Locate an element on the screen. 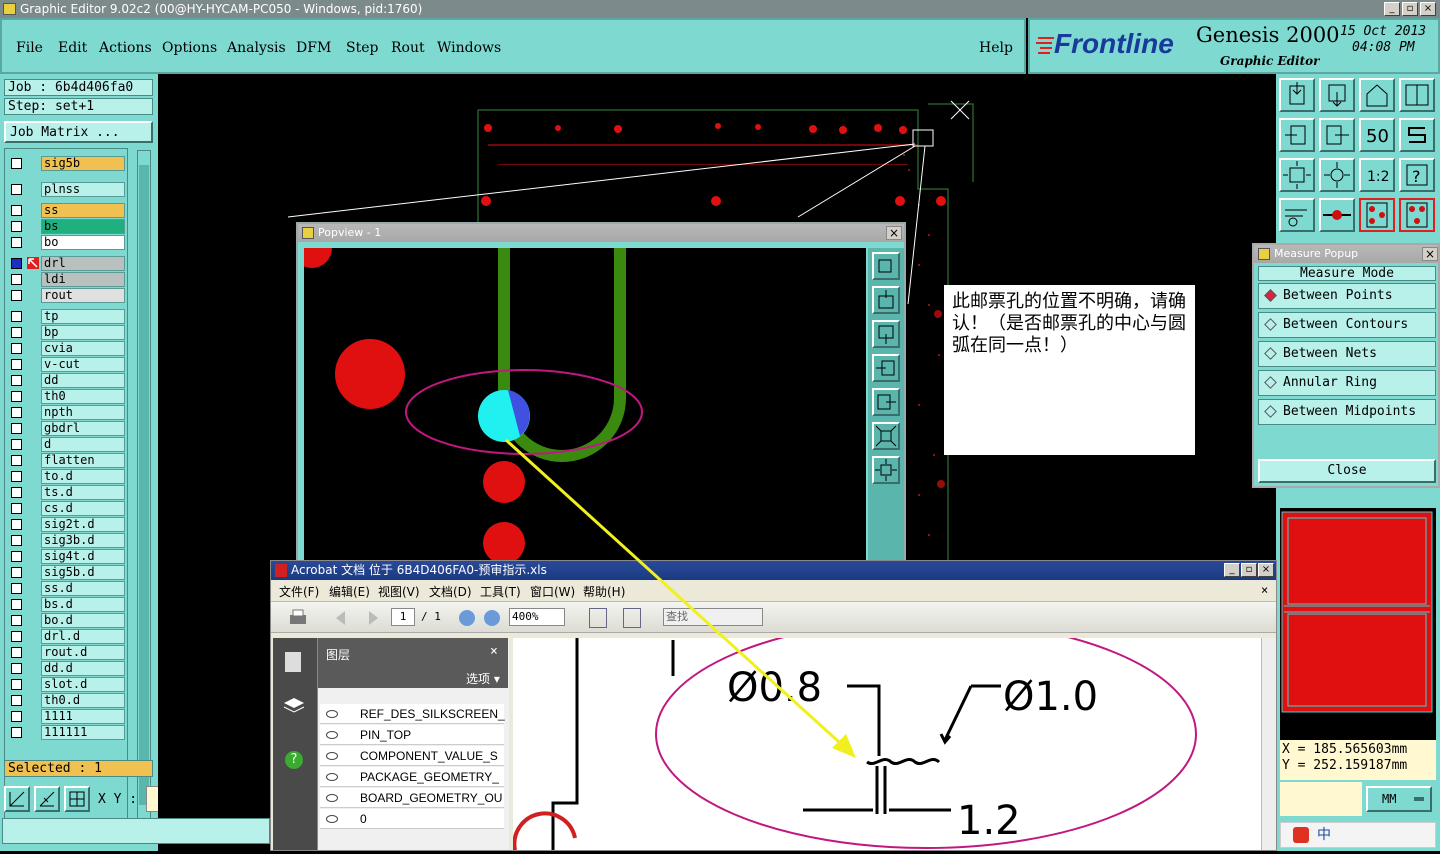  layer-row: ss is located at coordinates (67, 210).